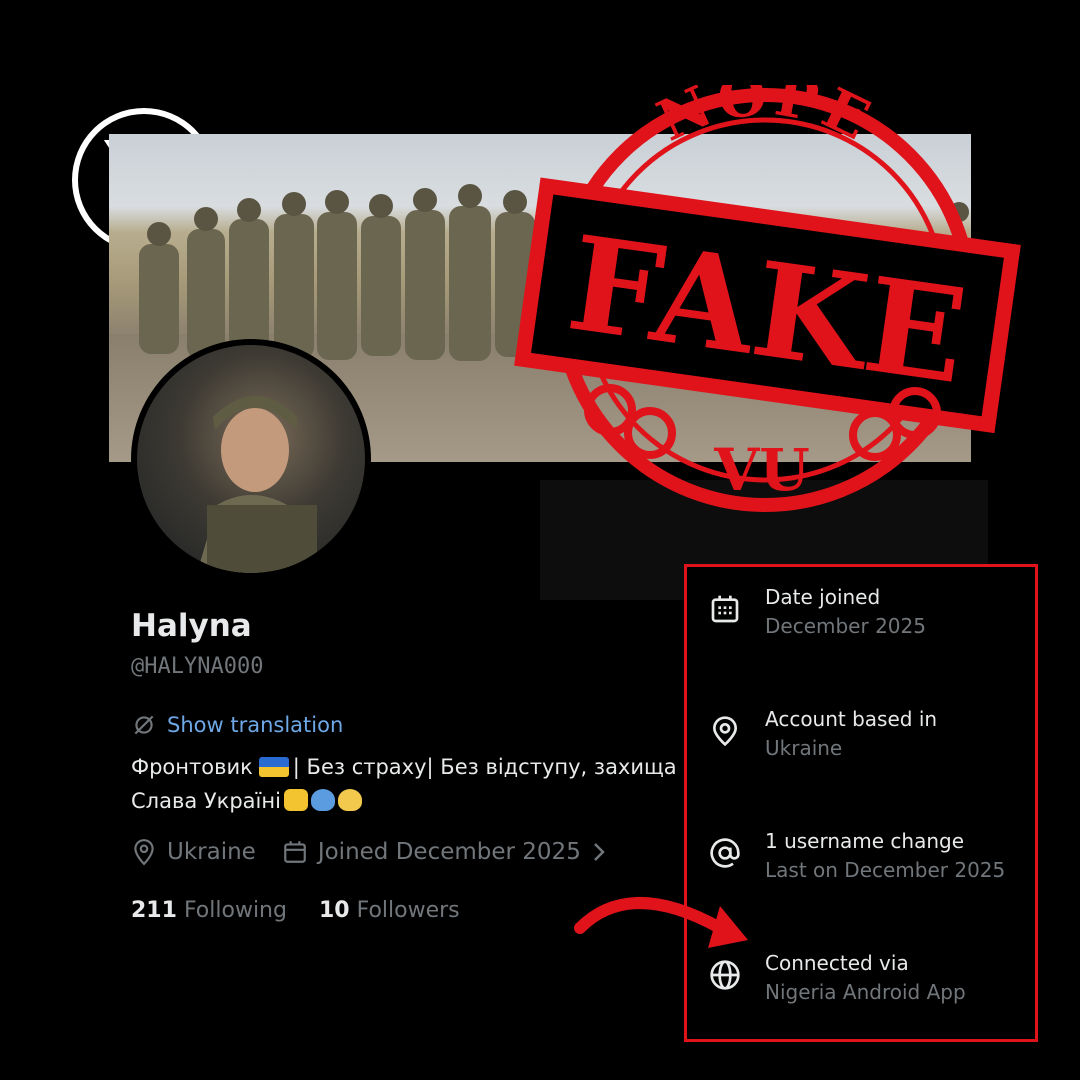  I want to click on followers-count: 10, so click(334, 910).